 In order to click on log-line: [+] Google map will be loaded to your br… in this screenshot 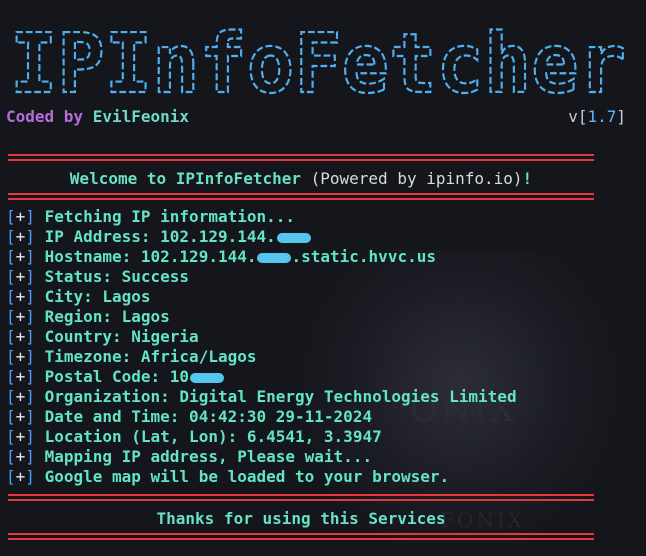, I will do `click(261, 477)`.